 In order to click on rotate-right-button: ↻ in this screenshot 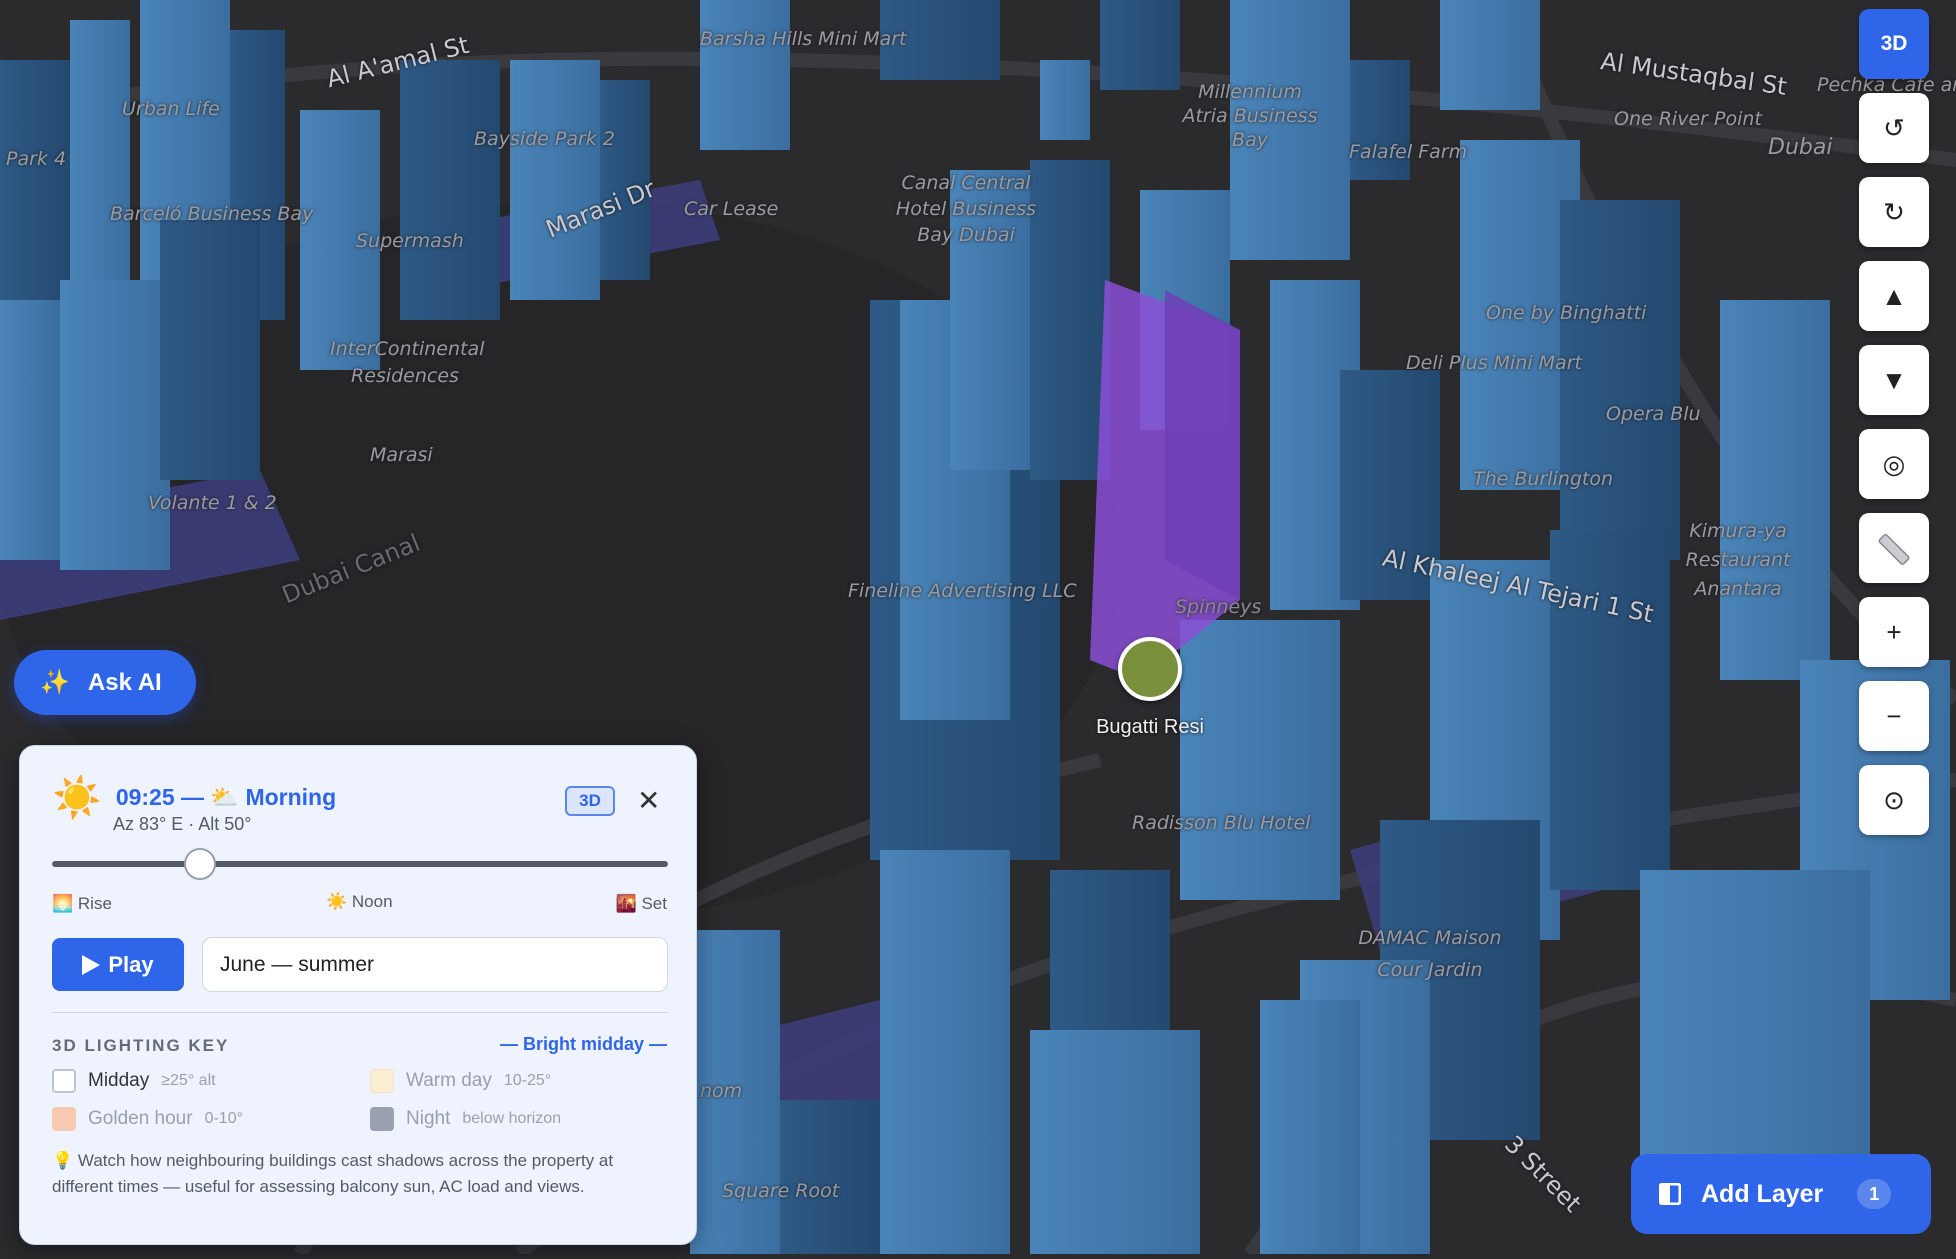, I will do `click(1894, 212)`.